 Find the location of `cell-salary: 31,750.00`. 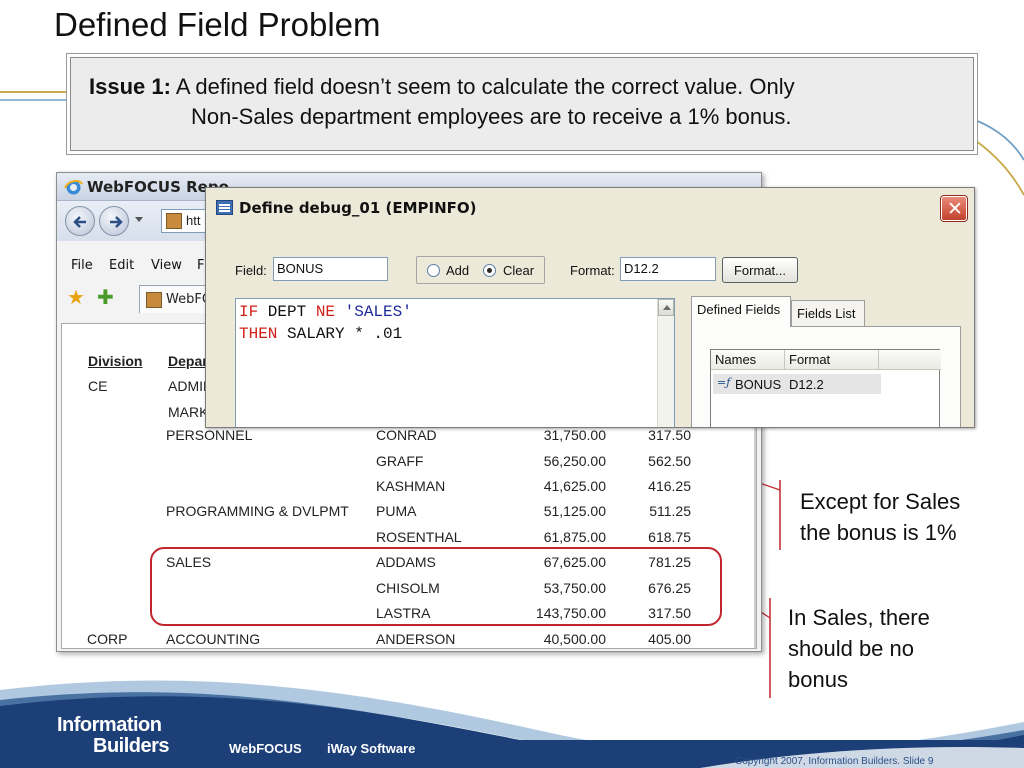

cell-salary: 31,750.00 is located at coordinates (574, 435).